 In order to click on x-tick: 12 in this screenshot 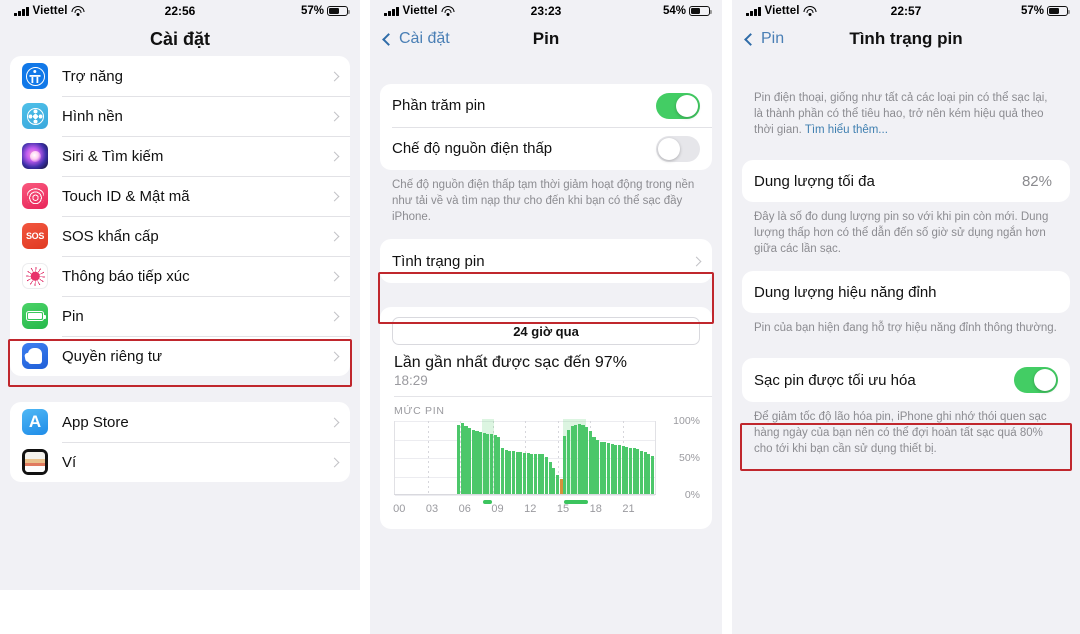, I will do `click(530, 509)`.